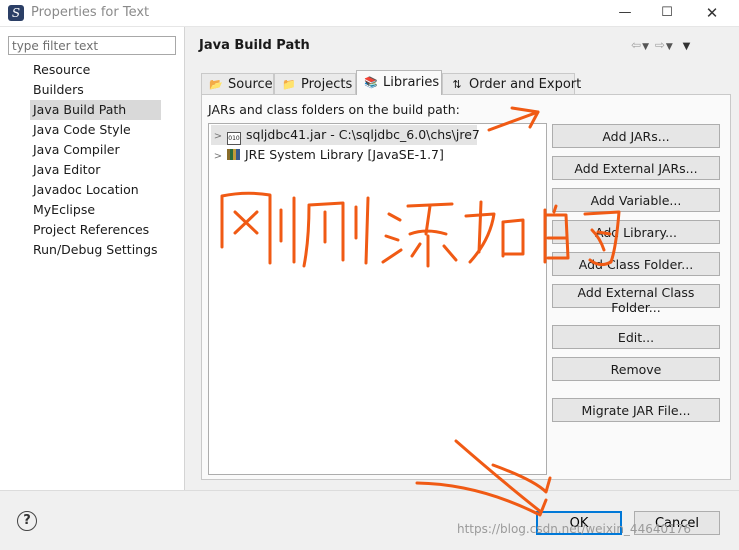 Image resolution: width=739 pixels, height=550 pixels. Describe the element at coordinates (233, 154) in the screenshot. I see `library-icon` at that location.